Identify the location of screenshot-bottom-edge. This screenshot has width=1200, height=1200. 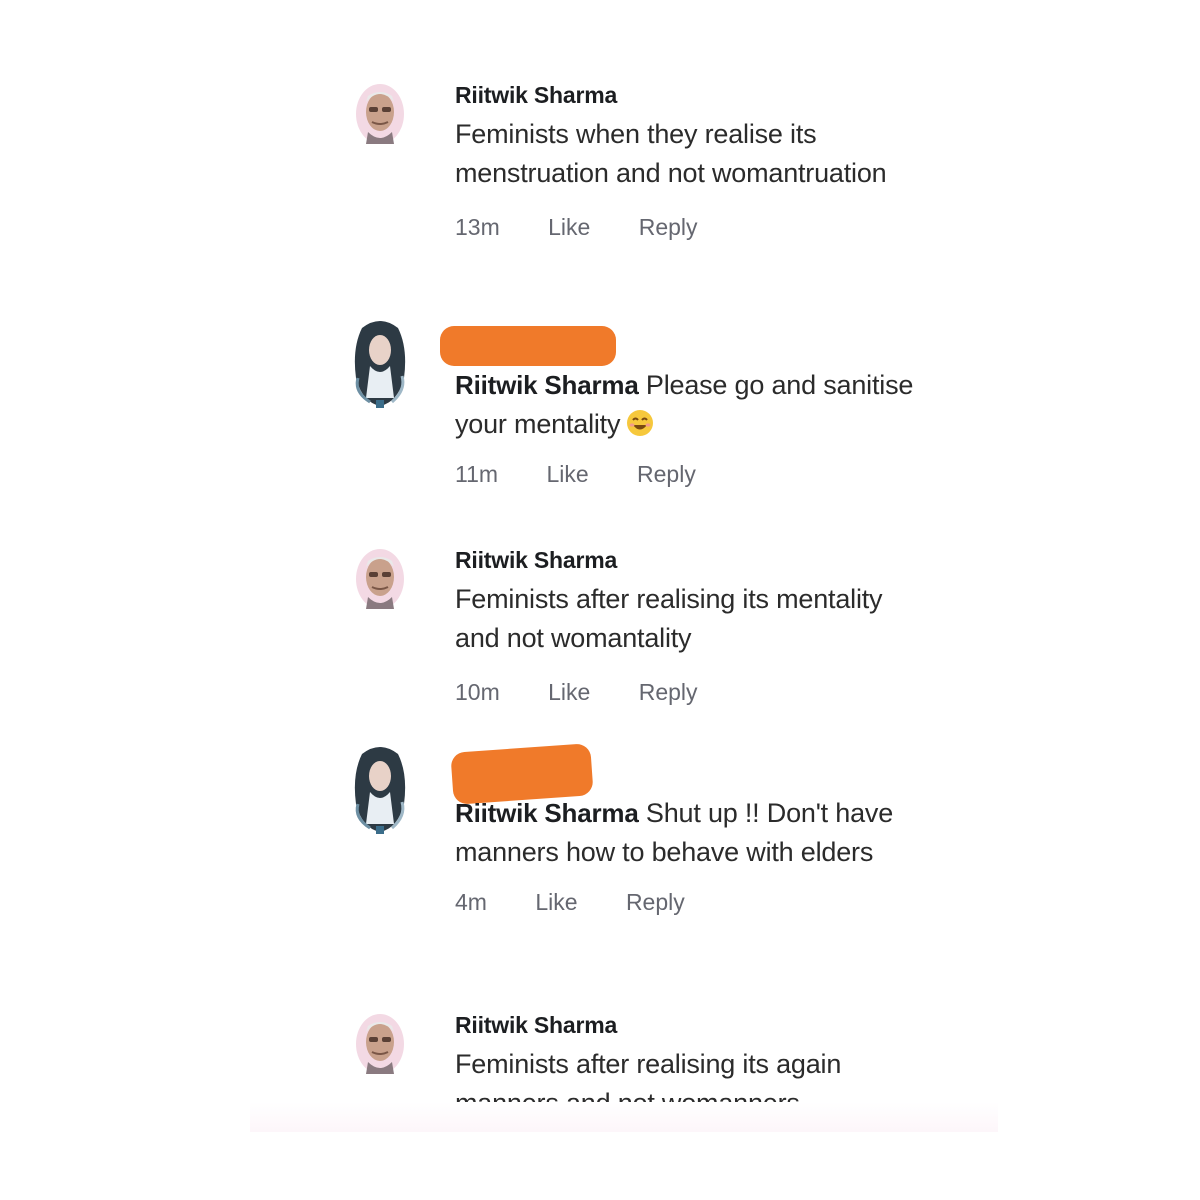
(624, 1117).